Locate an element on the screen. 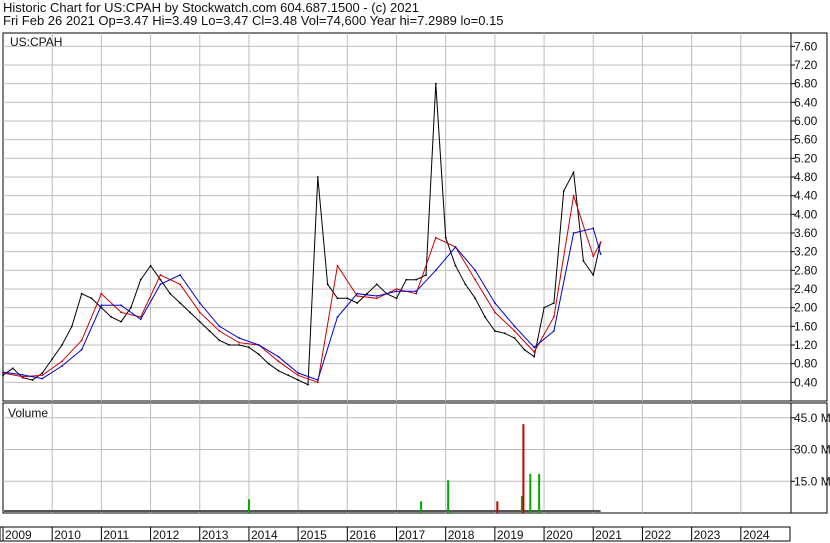 This screenshot has width=830, height=543. price-tick-label: 3.60 is located at coordinates (806, 233).